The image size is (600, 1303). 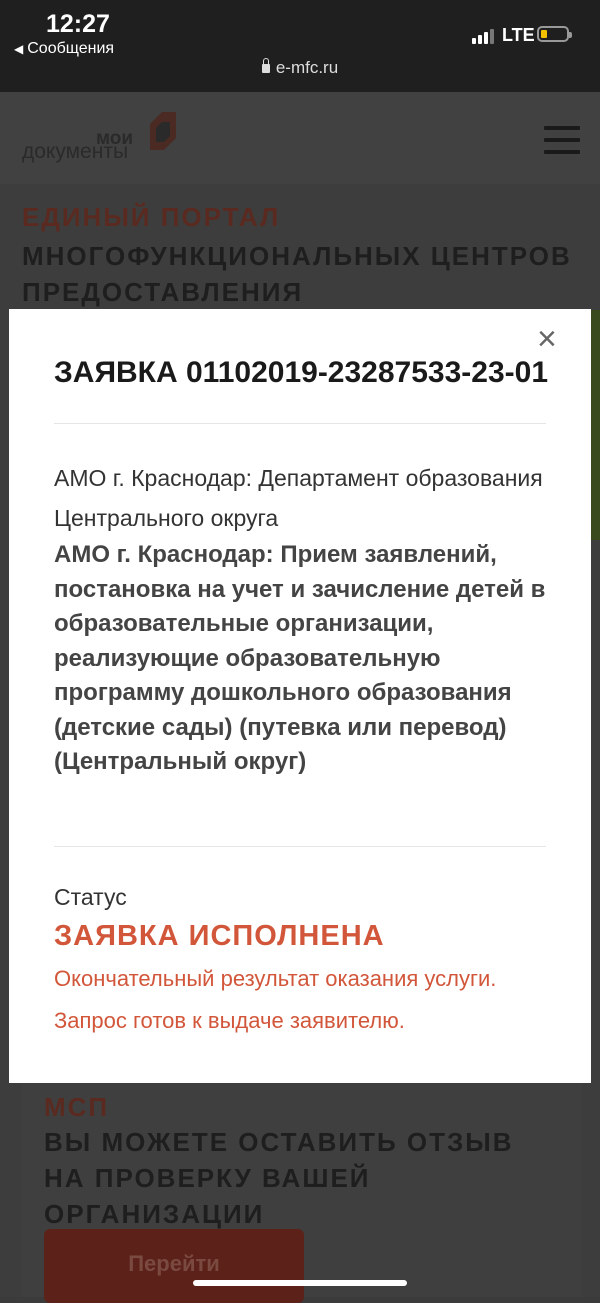 I want to click on background-banner, so click(x=595, y=425).